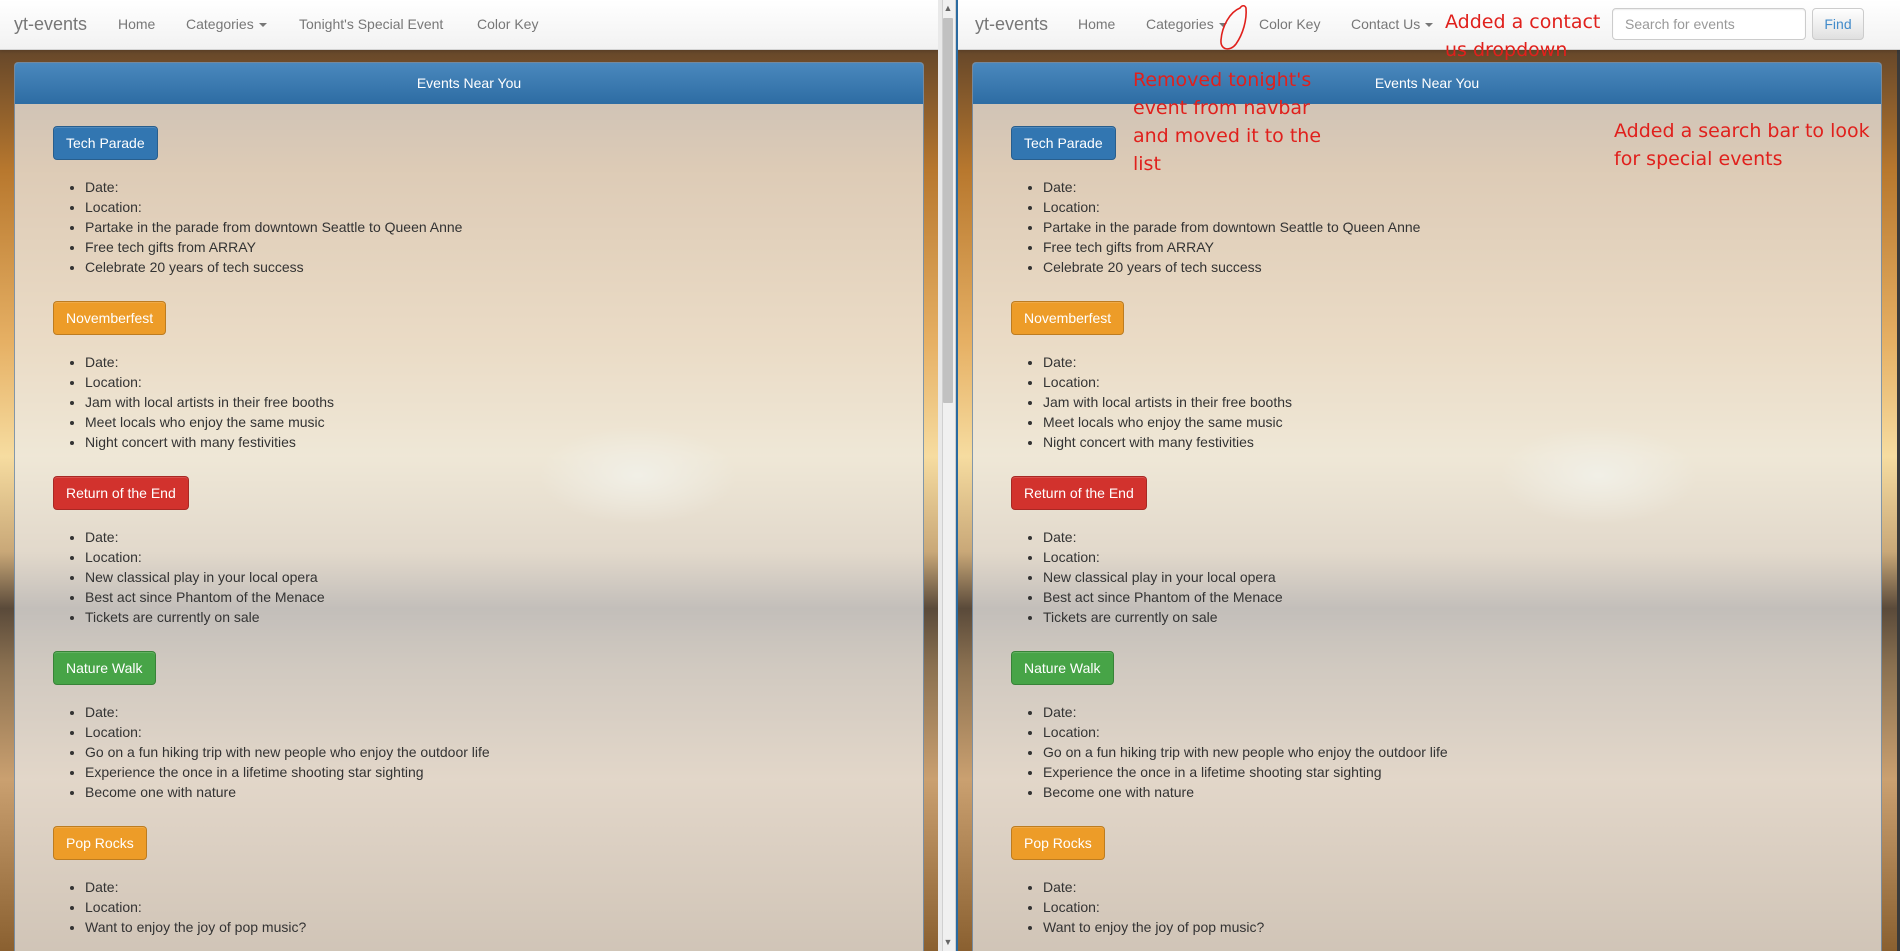  What do you see at coordinates (371, 24) in the screenshot?
I see `nav-tonights-special-event: Tonight's Special Event` at bounding box center [371, 24].